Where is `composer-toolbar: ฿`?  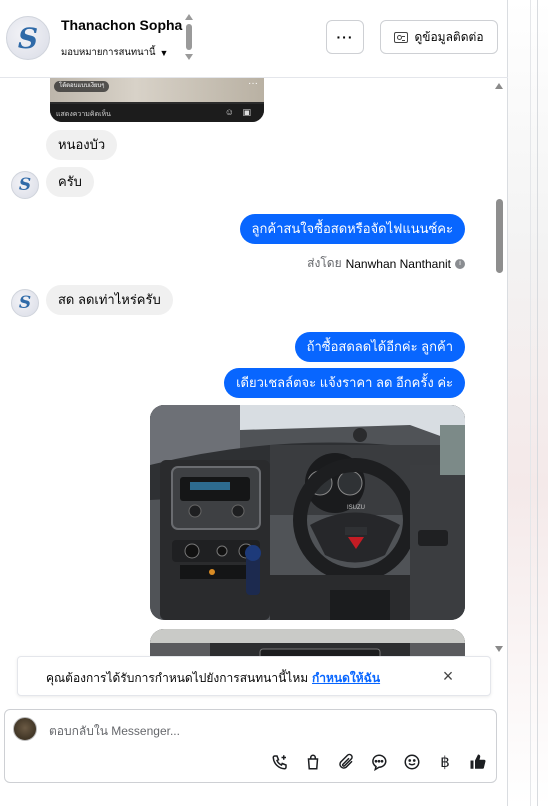
composer-toolbar: ฿ is located at coordinates (379, 762).